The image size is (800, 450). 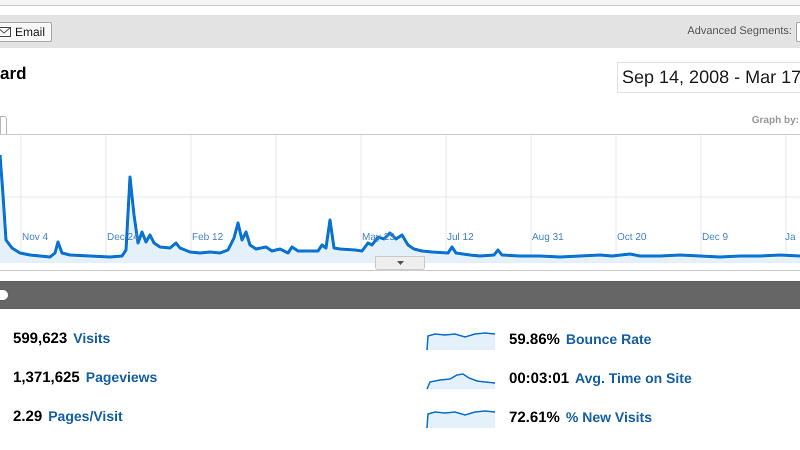 I want to click on axis-label: Jul 12, so click(x=460, y=238).